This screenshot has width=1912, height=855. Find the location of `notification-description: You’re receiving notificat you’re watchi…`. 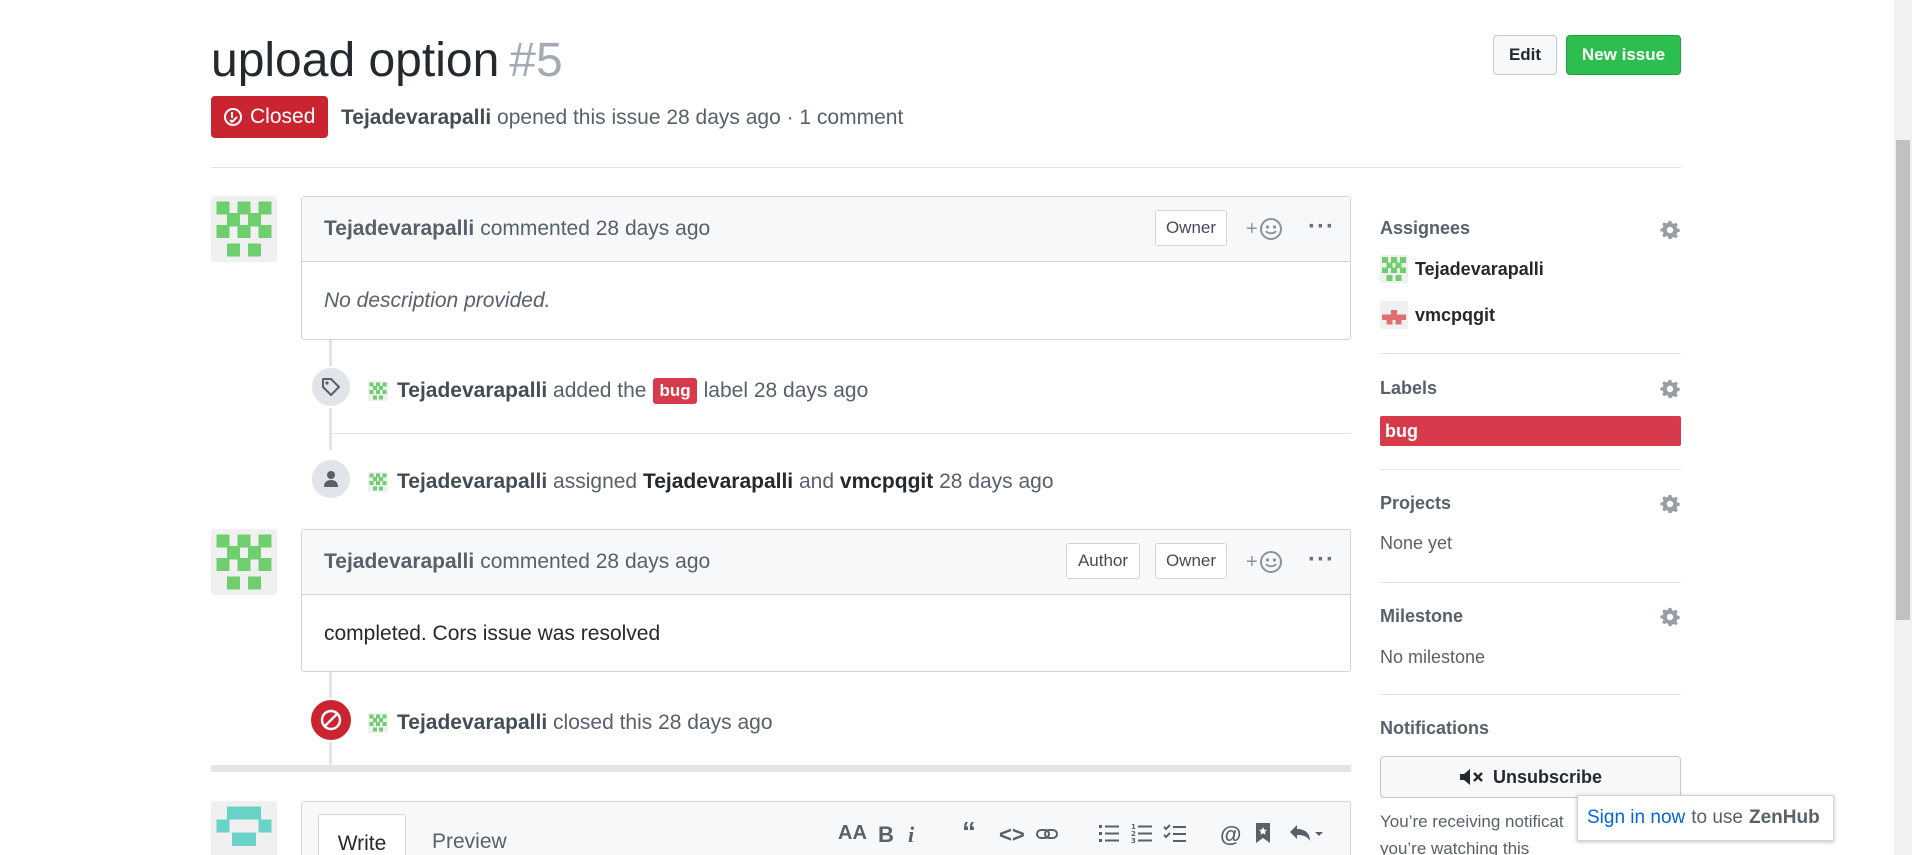

notification-description: You’re receiving notificat you’re watchi… is located at coordinates (1472, 833).